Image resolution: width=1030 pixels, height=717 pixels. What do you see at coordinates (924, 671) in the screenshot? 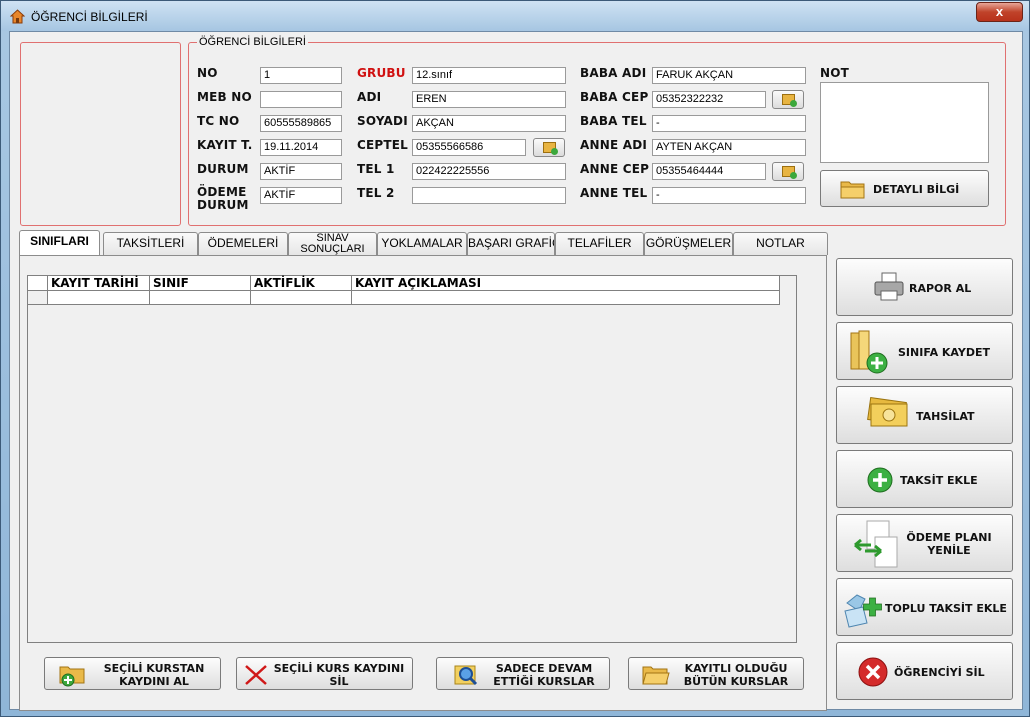
I see `delete-student-button: ÖĞRENCİYİ SİL` at bounding box center [924, 671].